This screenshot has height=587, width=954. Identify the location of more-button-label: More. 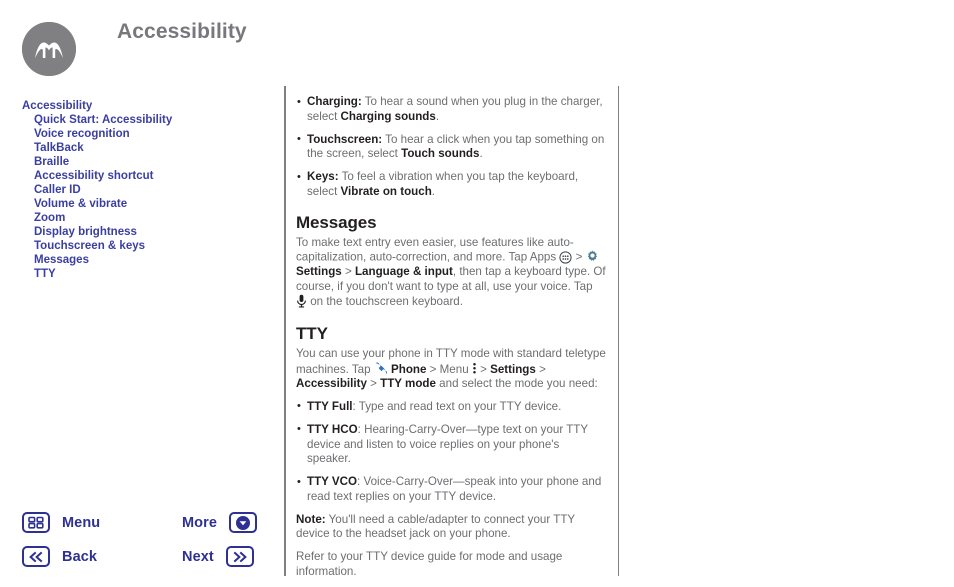
(200, 522).